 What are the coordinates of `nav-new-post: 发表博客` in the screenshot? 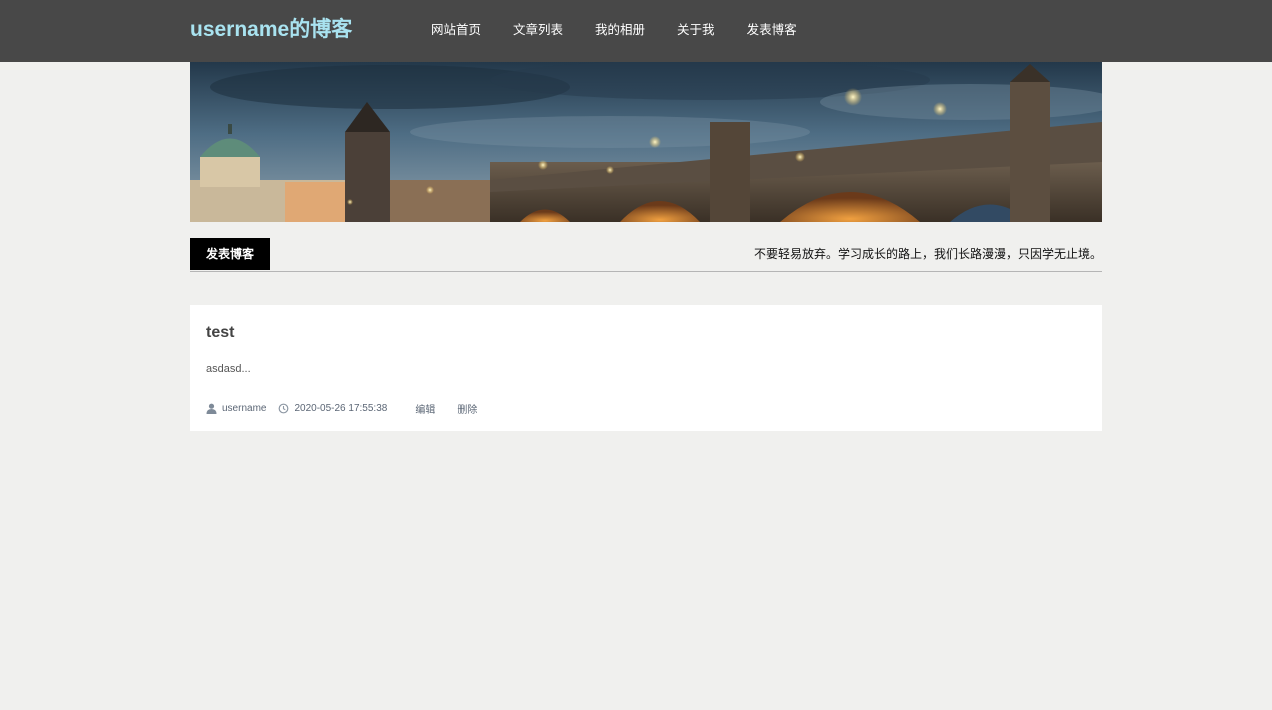 It's located at (772, 30).